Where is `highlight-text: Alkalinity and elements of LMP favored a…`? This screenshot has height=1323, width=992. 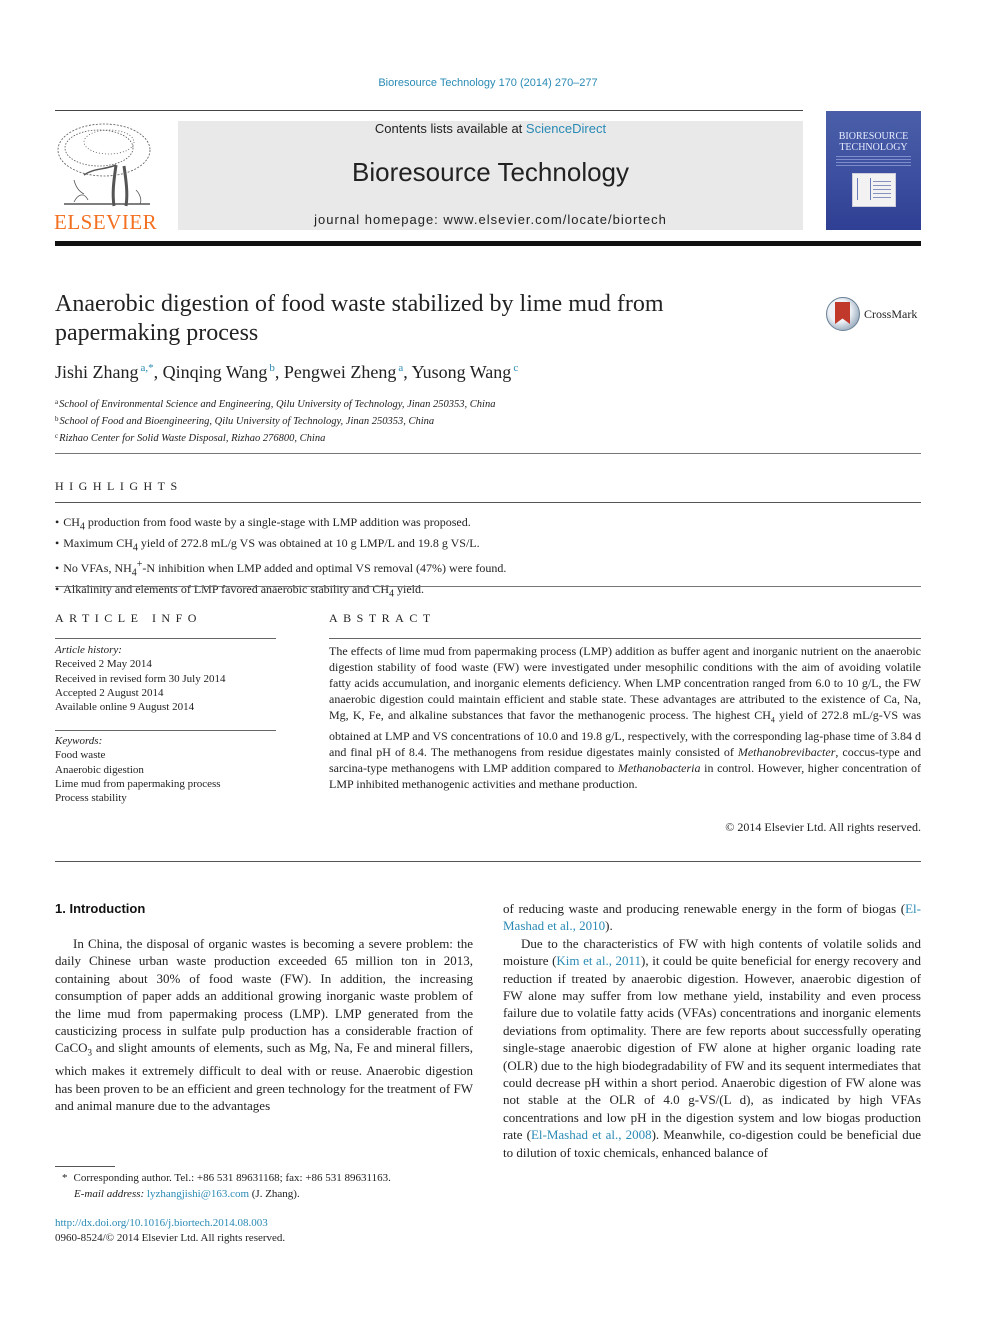 highlight-text: Alkalinity and elements of LMP favored a… is located at coordinates (226, 589).